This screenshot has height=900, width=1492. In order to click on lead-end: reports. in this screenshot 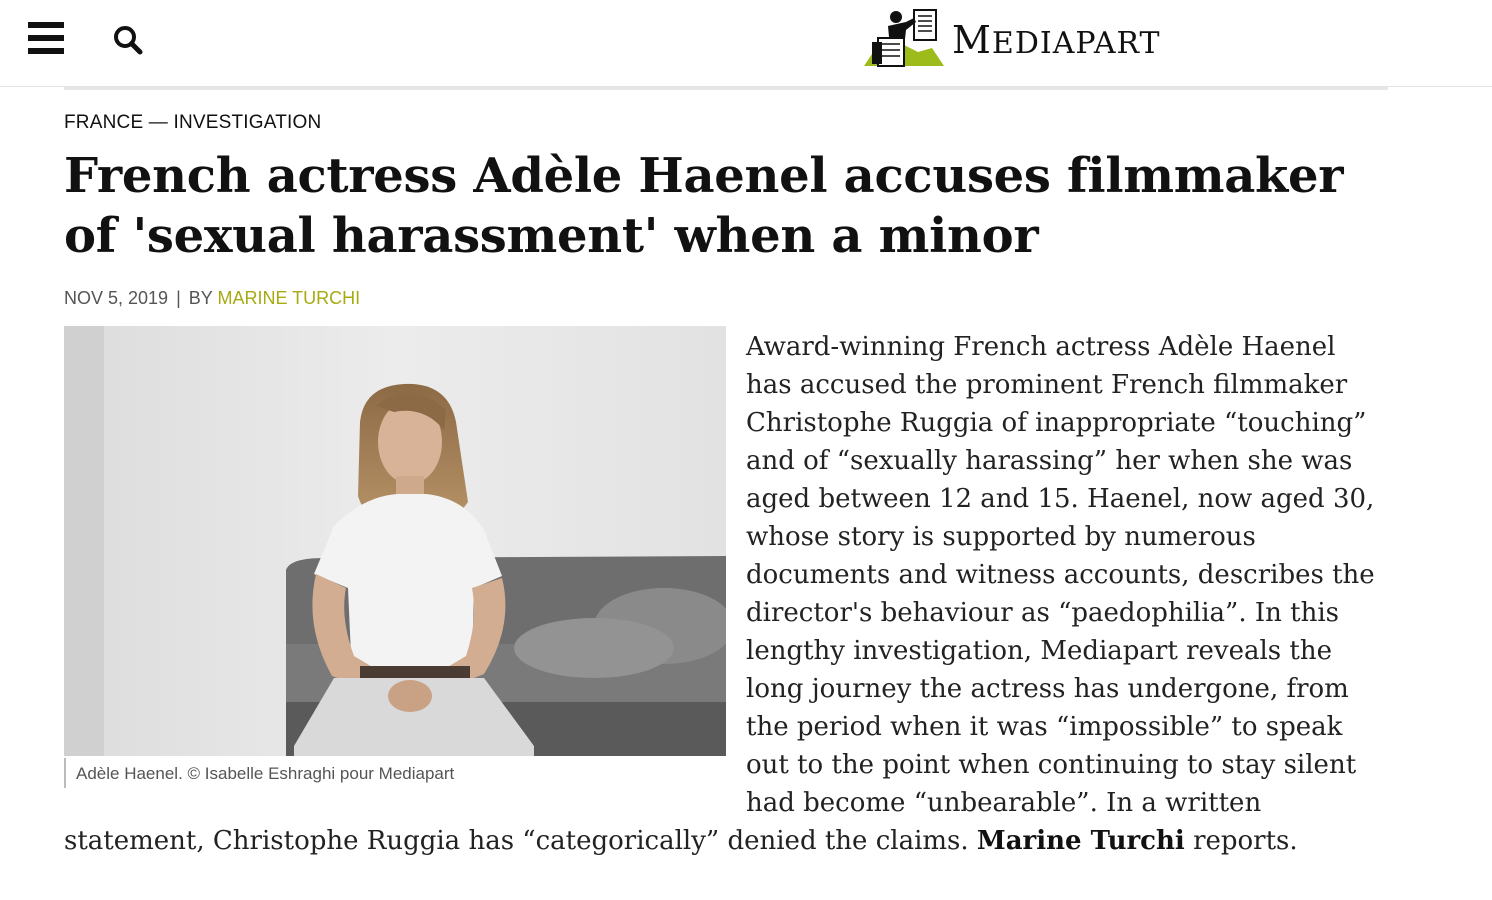, I will do `click(1245, 841)`.